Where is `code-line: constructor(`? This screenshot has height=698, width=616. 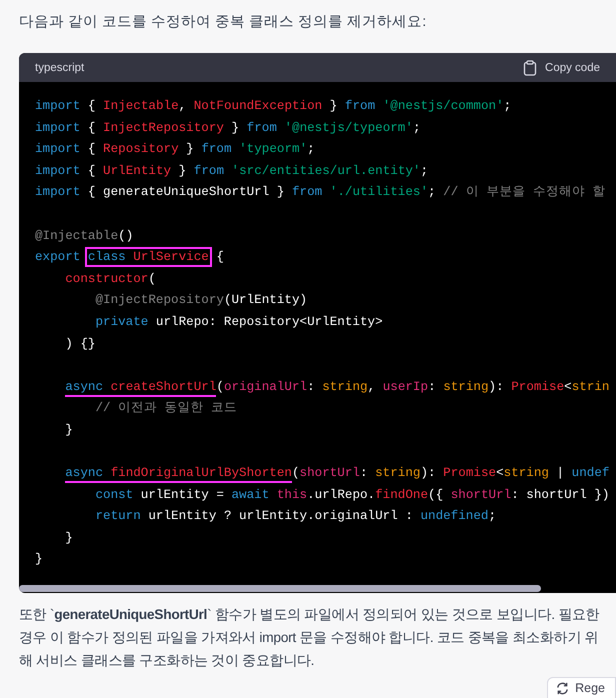 code-line: constructor( is located at coordinates (110, 279).